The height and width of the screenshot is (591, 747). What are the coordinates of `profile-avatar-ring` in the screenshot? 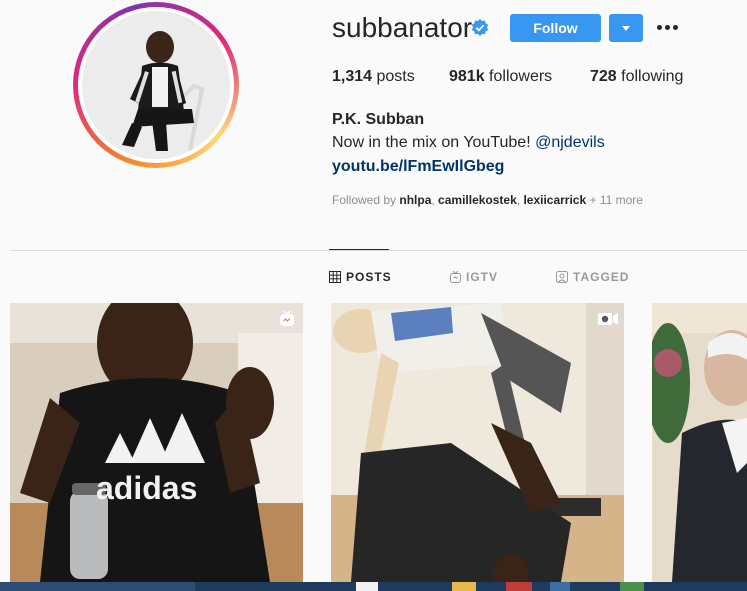 It's located at (156, 85).